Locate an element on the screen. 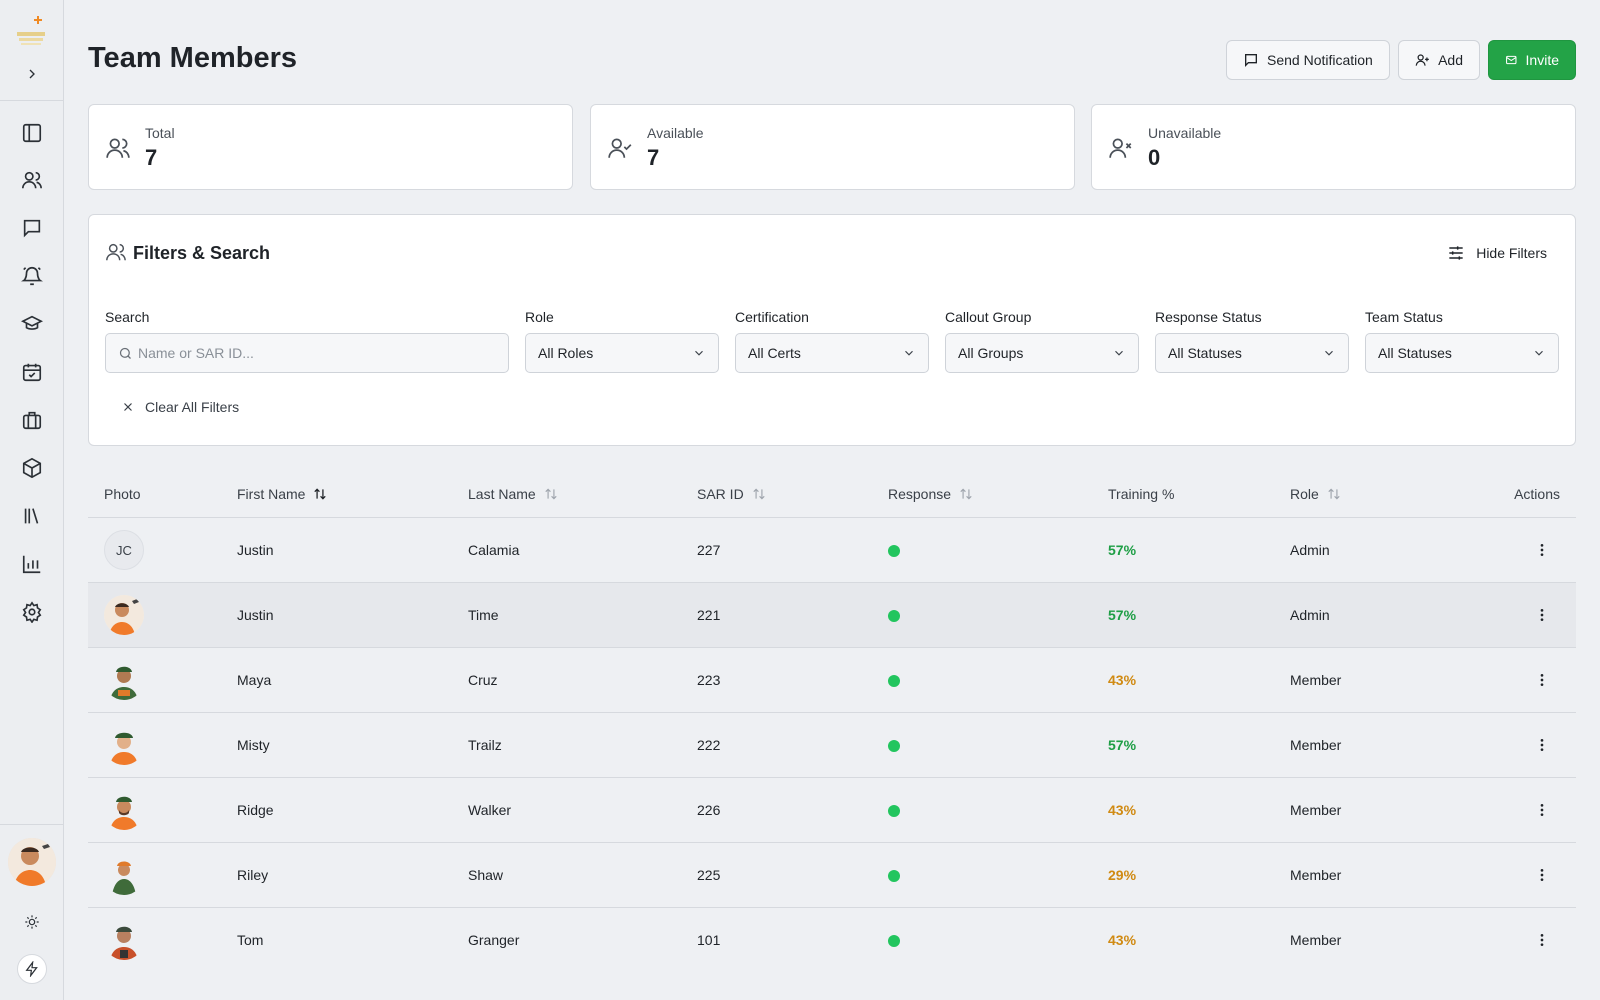 The height and width of the screenshot is (1000, 1600). theme-toggle-button is located at coordinates (32, 922).